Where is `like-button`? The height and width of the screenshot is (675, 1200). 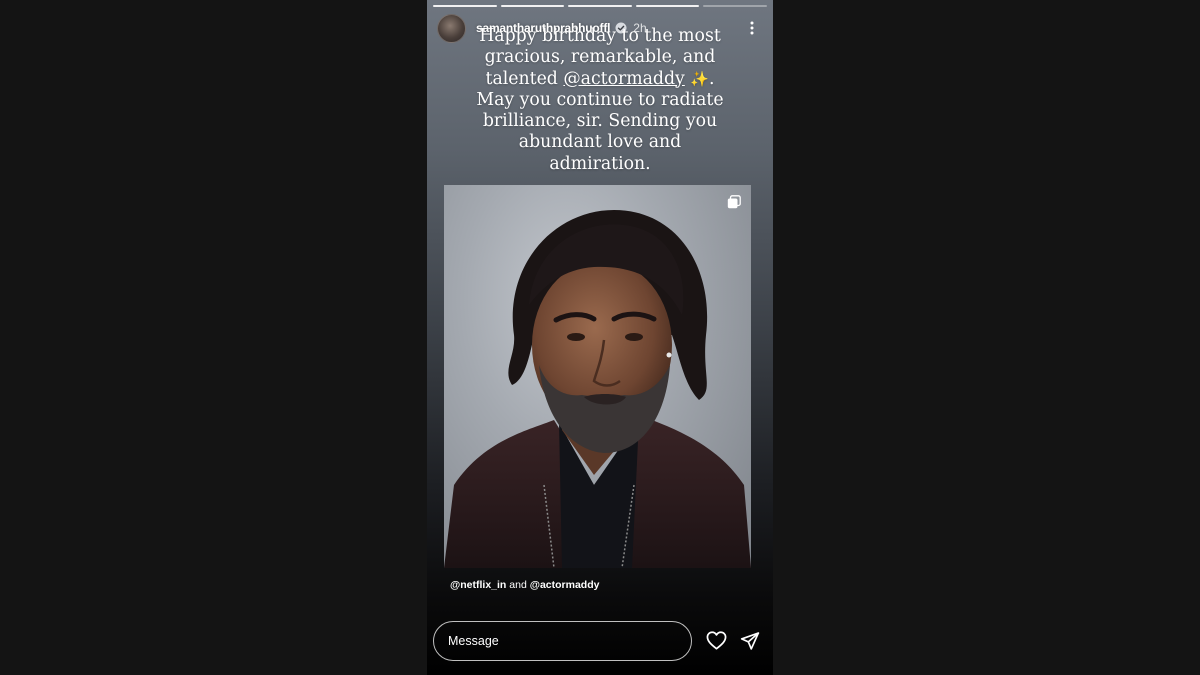 like-button is located at coordinates (716, 641).